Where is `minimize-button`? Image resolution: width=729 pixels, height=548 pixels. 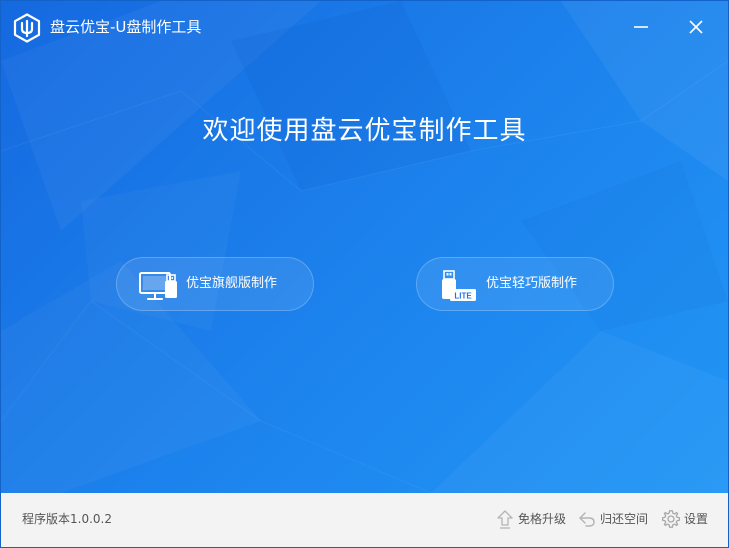 minimize-button is located at coordinates (641, 27).